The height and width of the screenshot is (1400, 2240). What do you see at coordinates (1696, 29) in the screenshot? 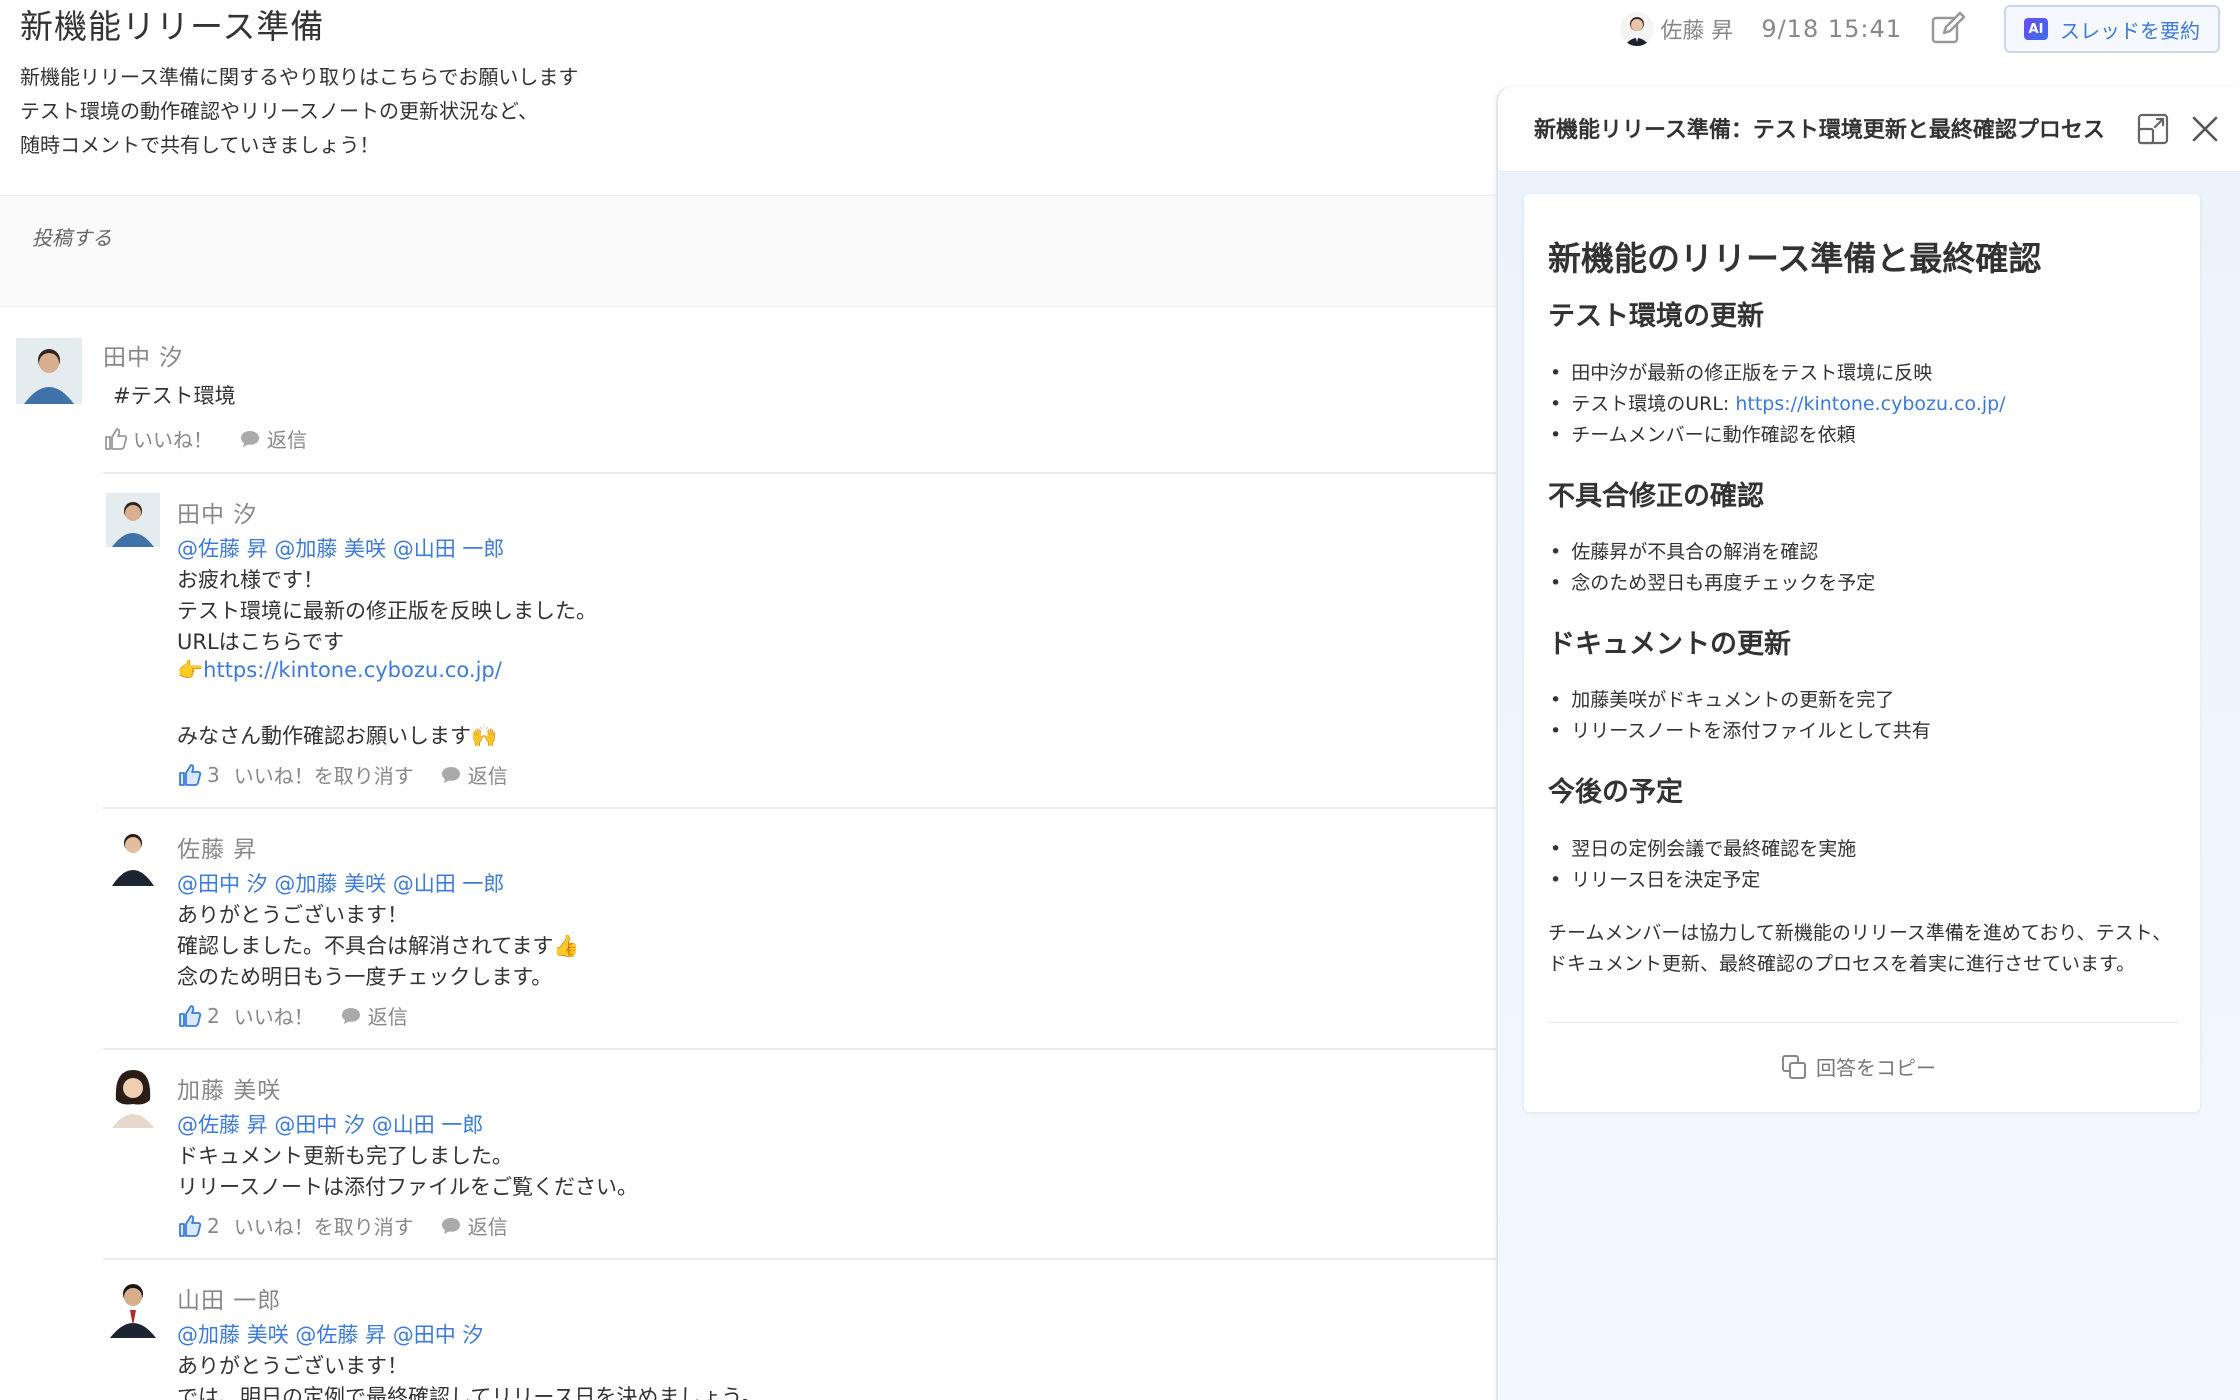
I see `post-author: 佐藤 昇` at bounding box center [1696, 29].